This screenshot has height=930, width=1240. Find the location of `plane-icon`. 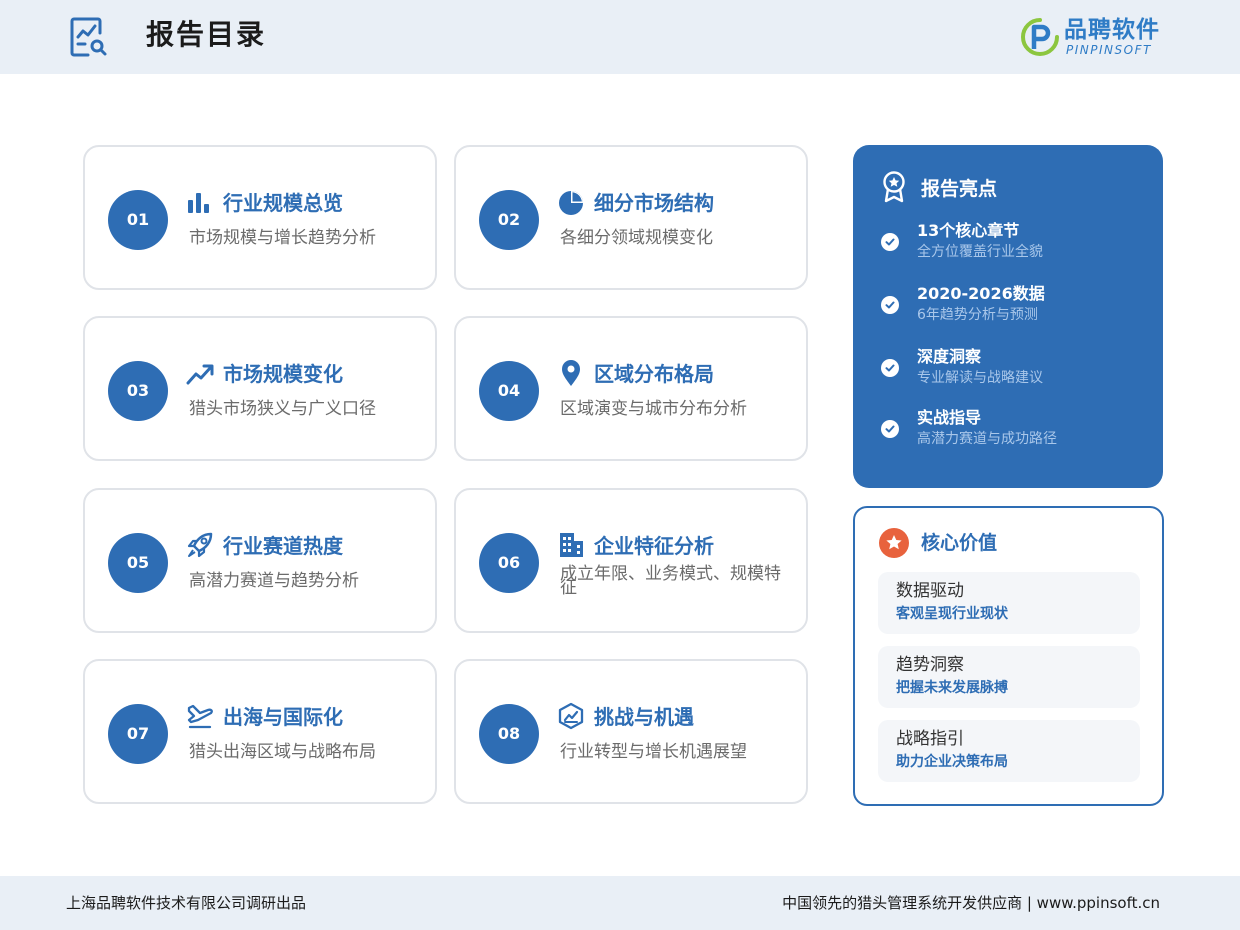

plane-icon is located at coordinates (200, 716).